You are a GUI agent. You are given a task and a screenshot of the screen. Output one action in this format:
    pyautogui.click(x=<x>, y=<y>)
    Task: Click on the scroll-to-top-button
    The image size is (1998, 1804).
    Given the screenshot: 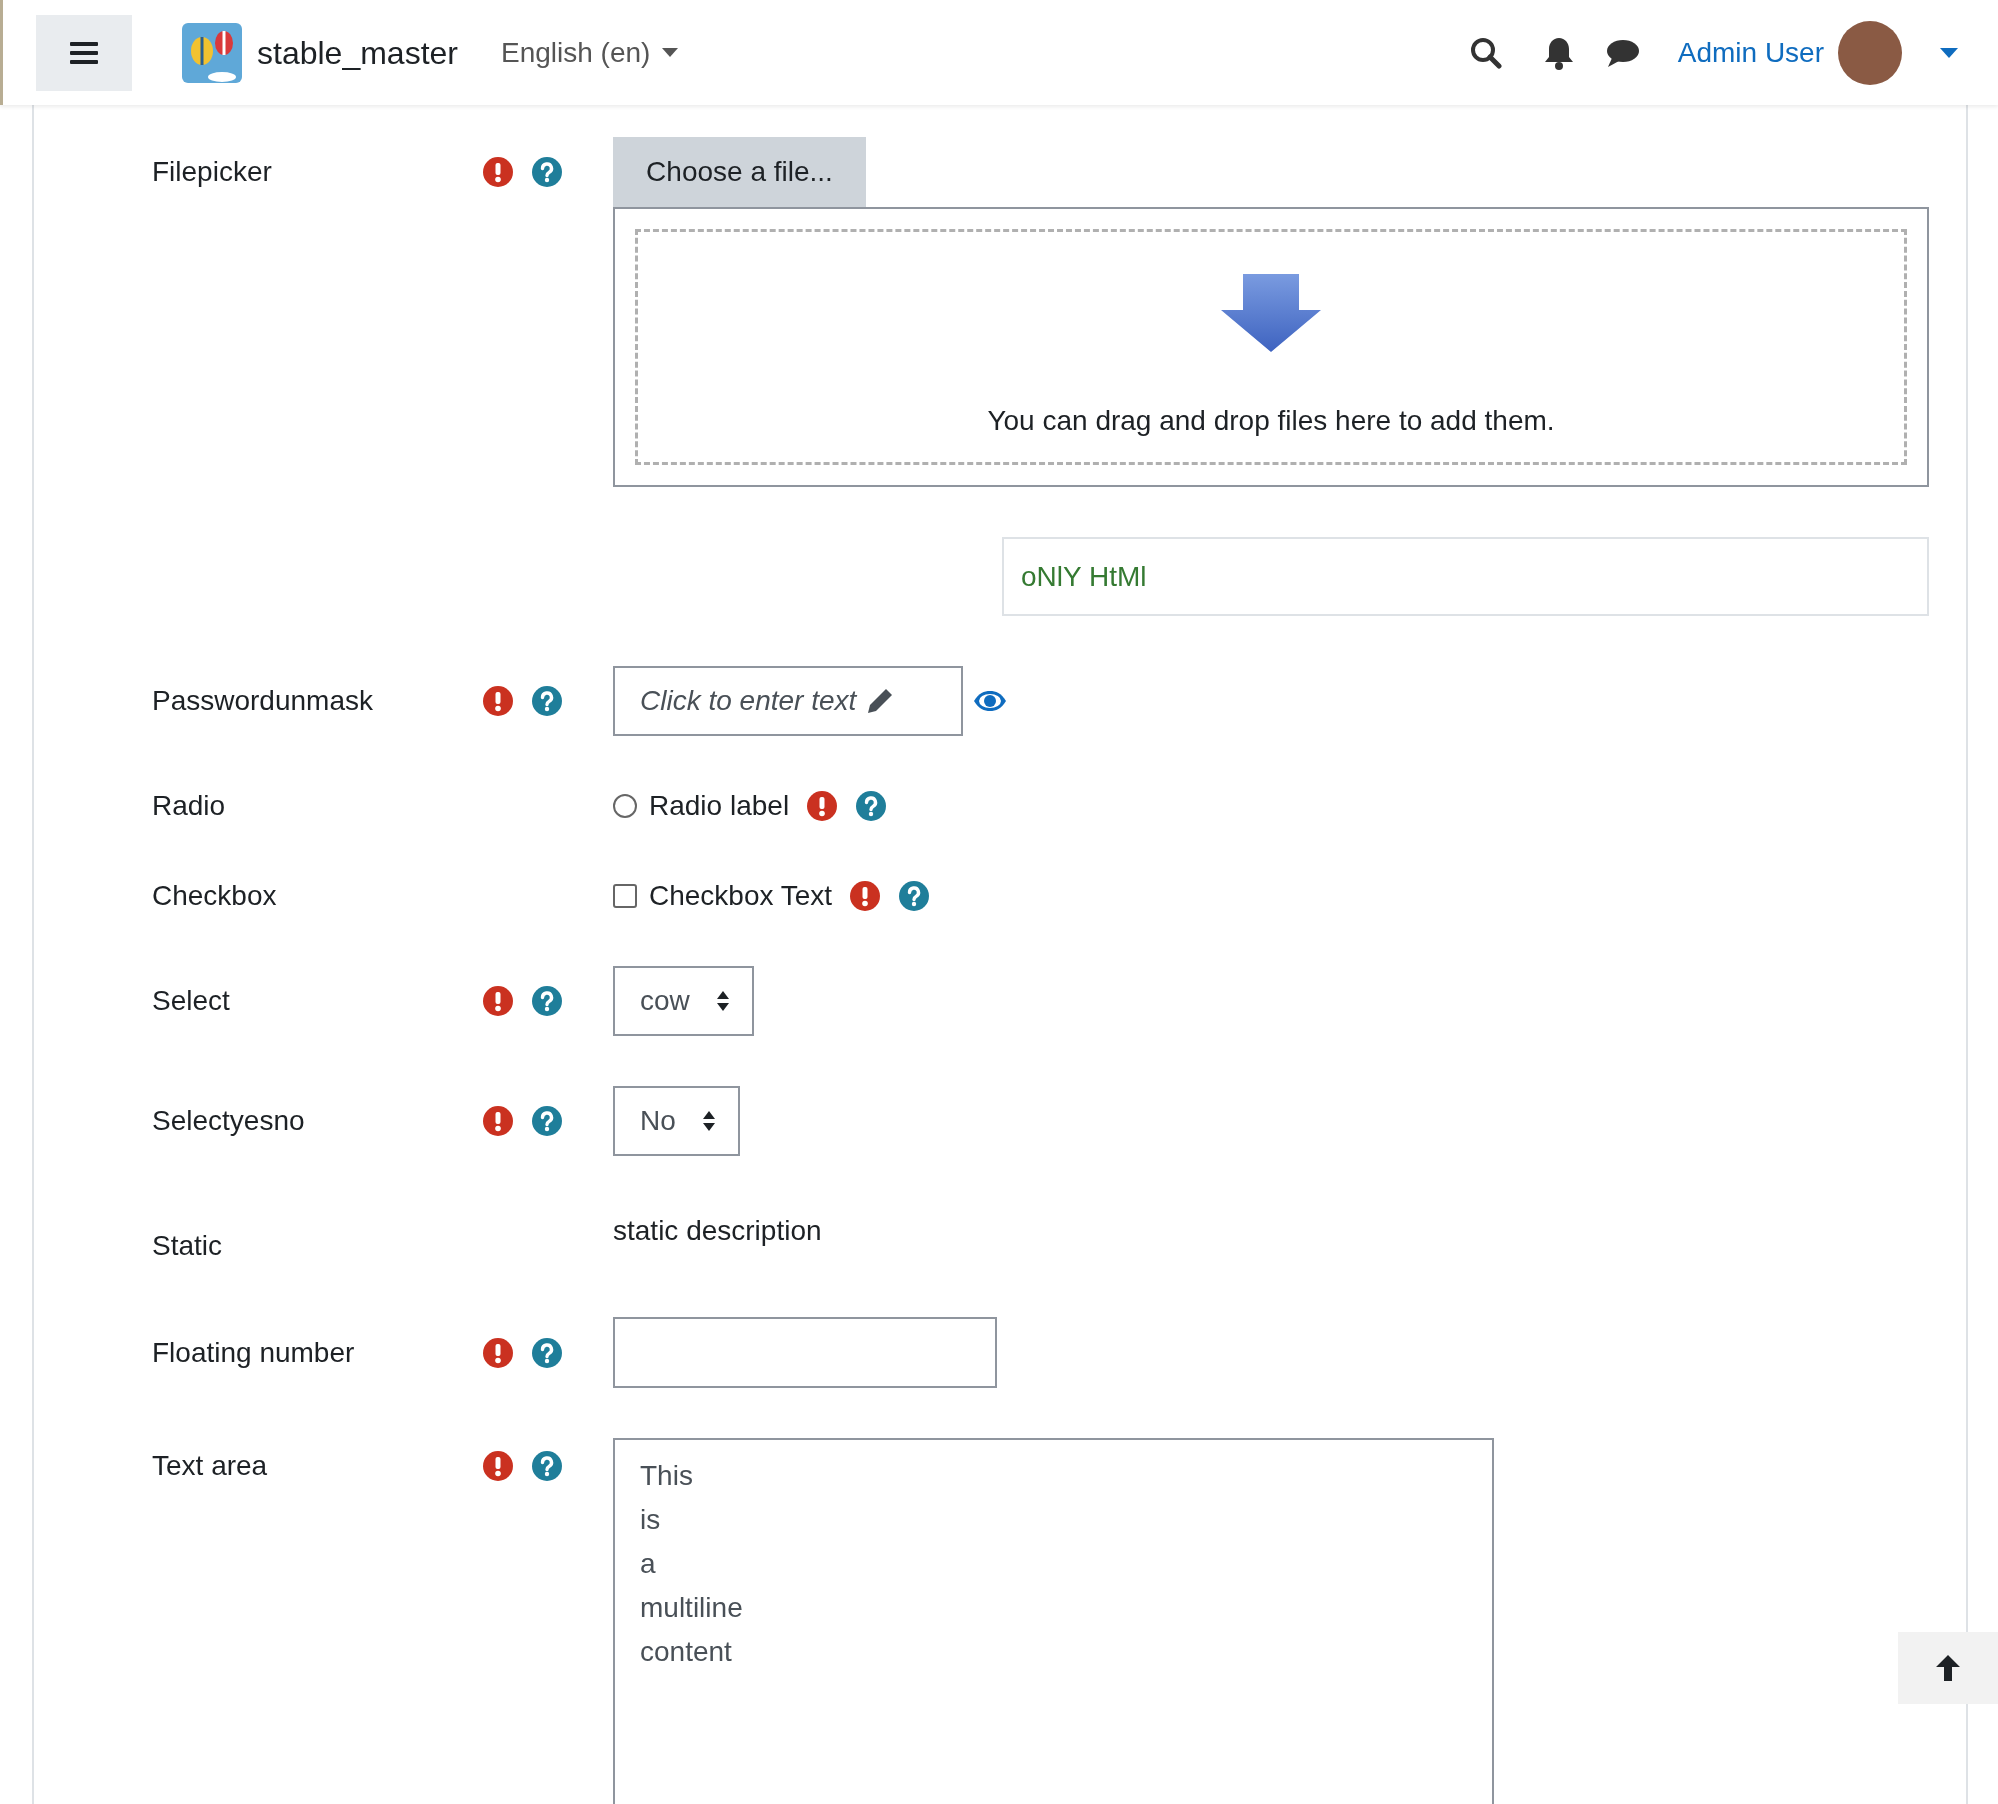 What is the action you would take?
    pyautogui.click(x=1948, y=1668)
    